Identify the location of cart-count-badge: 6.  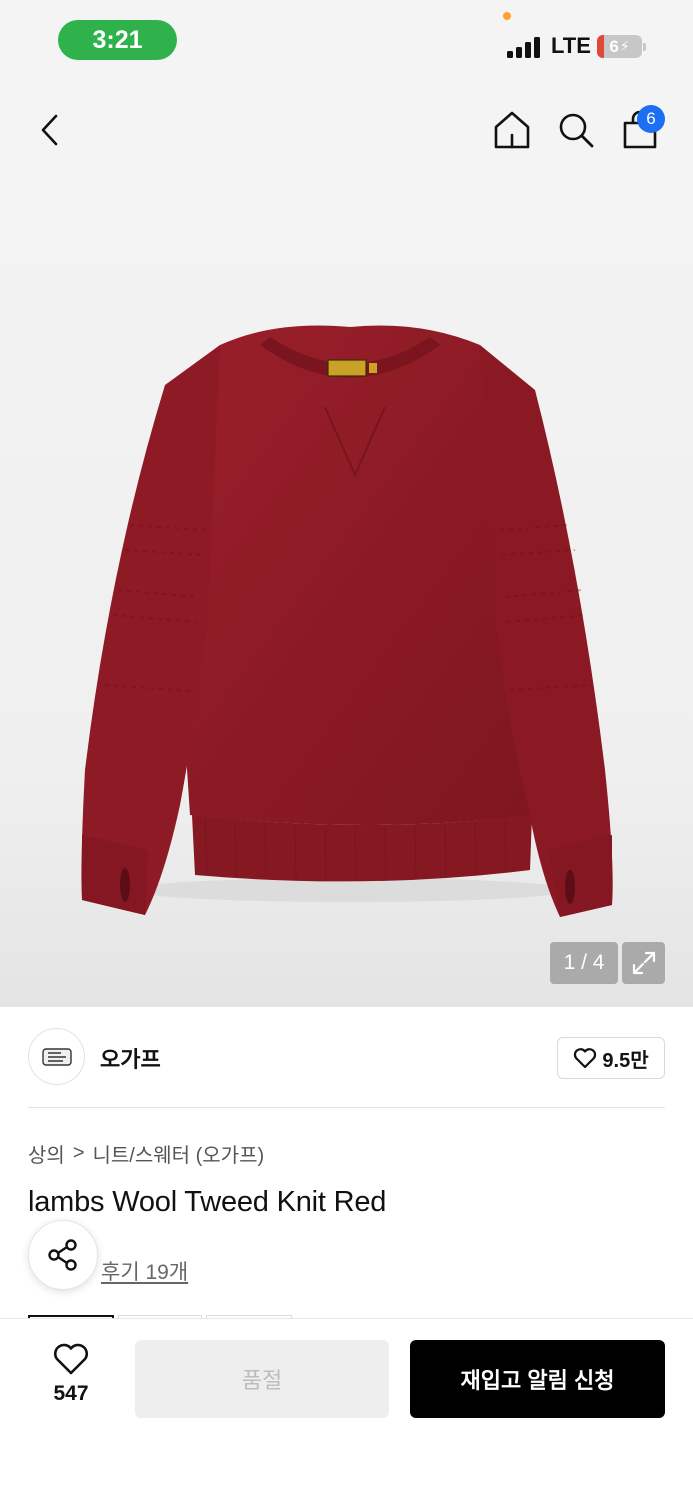
(651, 119).